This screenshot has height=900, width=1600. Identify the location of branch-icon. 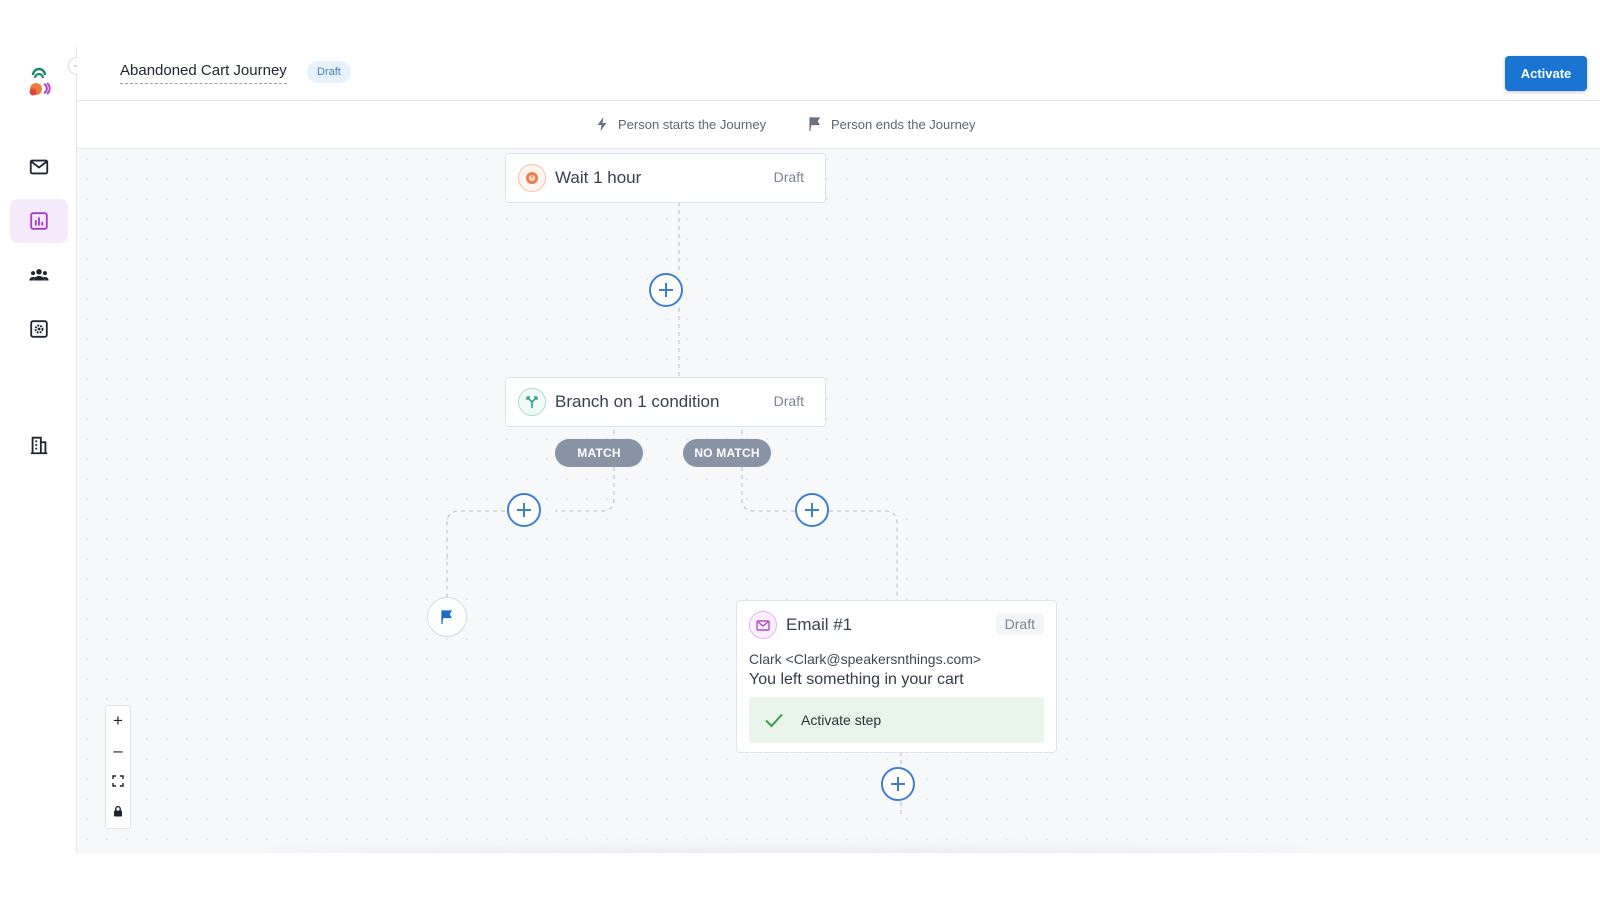
(532, 402).